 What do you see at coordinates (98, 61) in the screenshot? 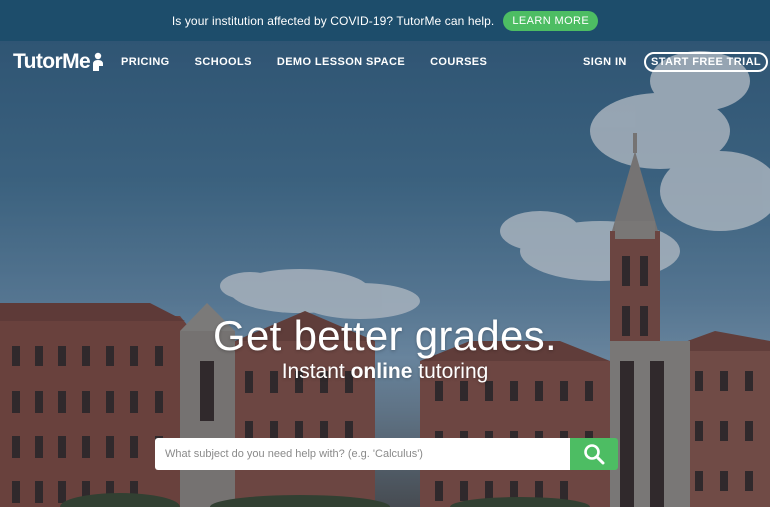
I see `person-icon` at bounding box center [98, 61].